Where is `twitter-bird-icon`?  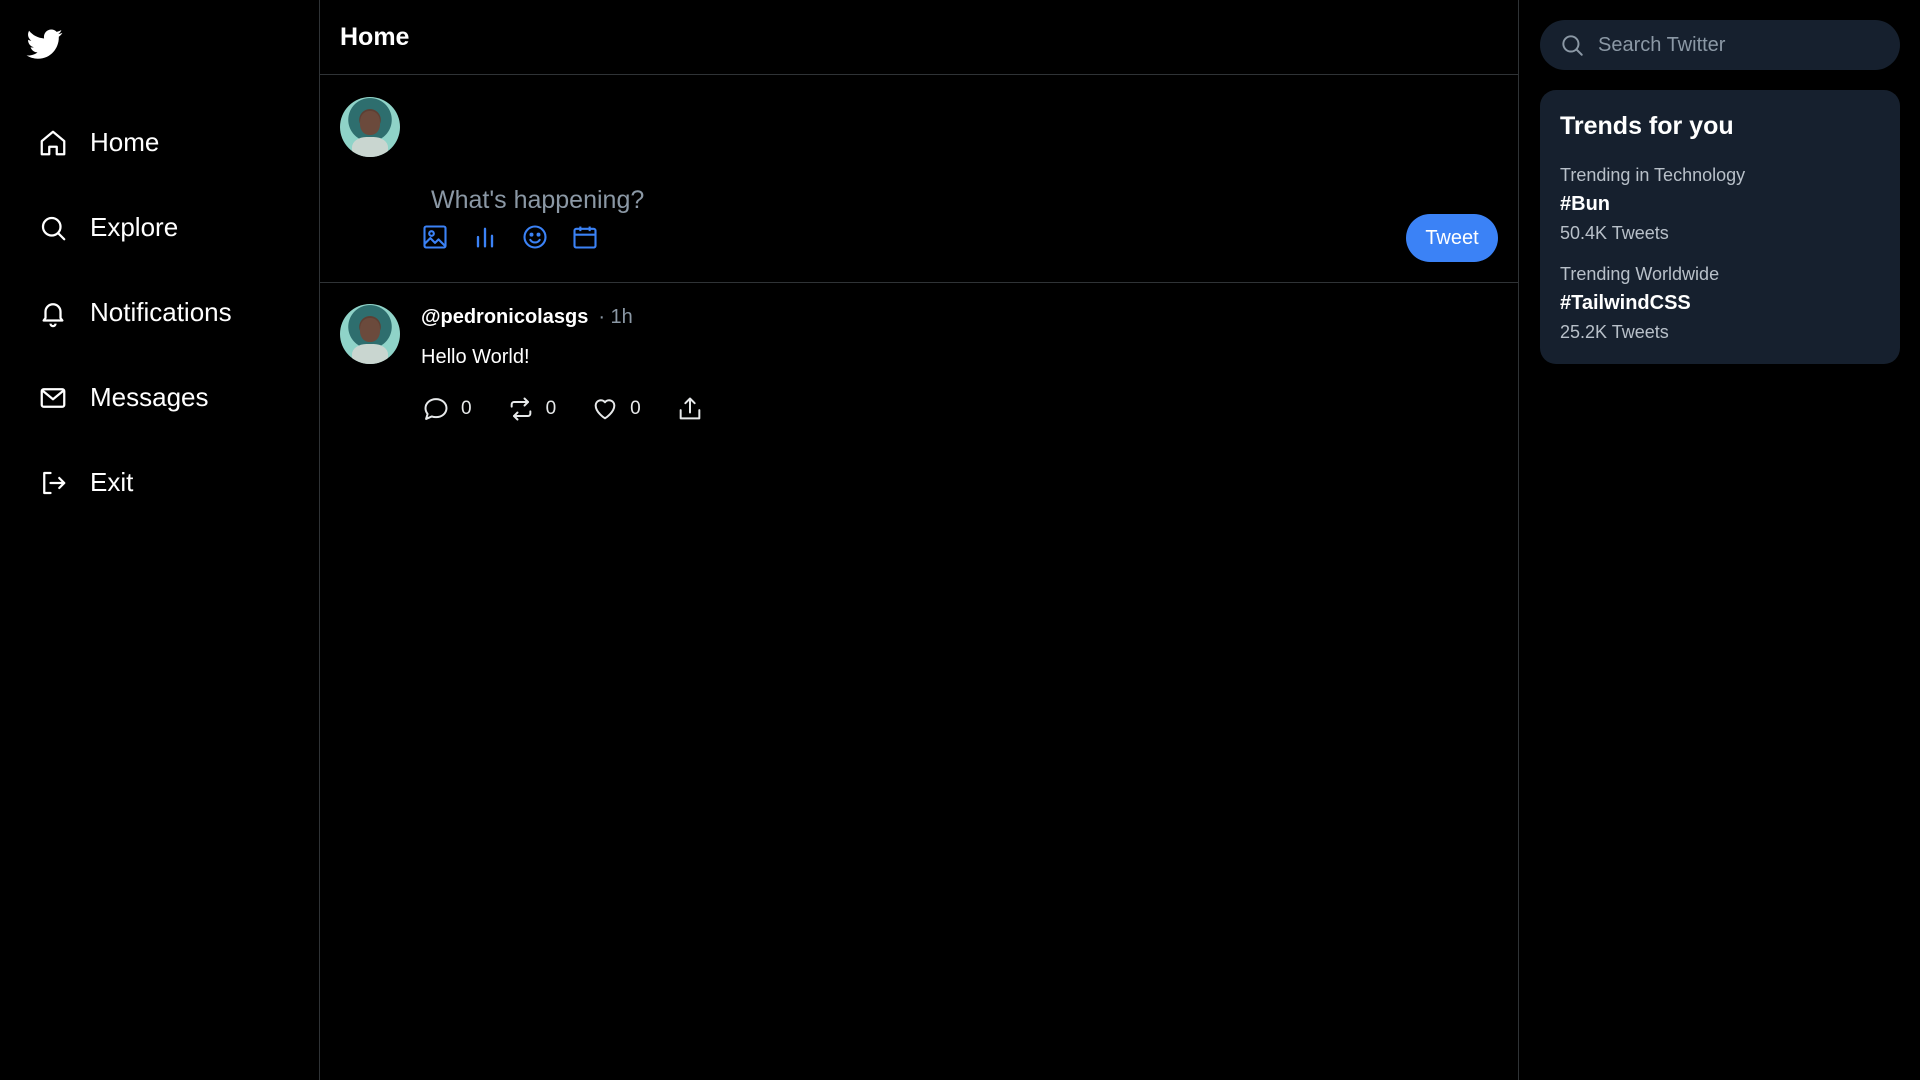 twitter-bird-icon is located at coordinates (45, 44).